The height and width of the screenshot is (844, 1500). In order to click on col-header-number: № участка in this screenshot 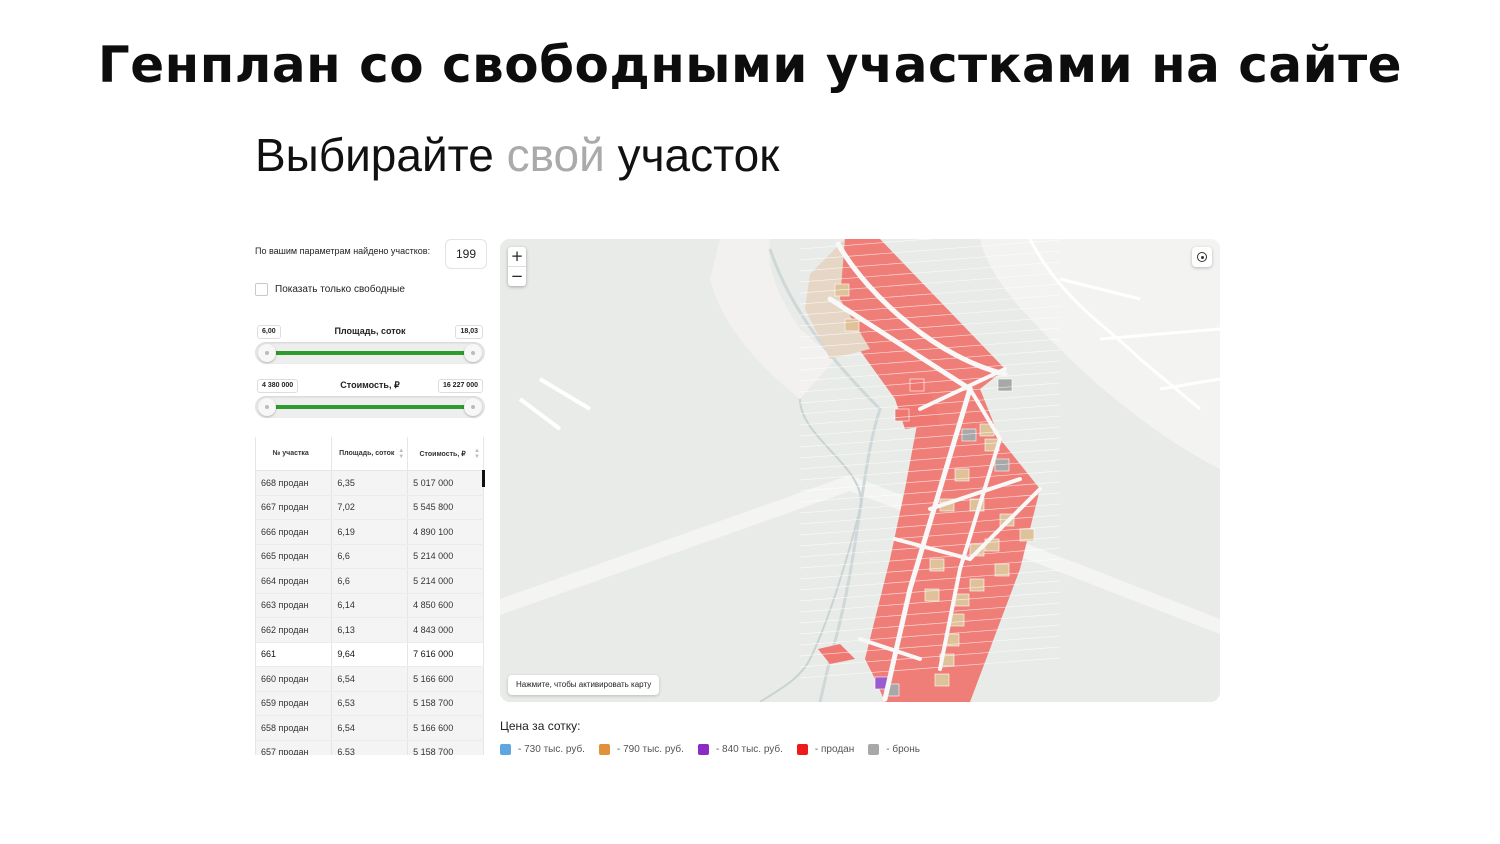, I will do `click(294, 454)`.